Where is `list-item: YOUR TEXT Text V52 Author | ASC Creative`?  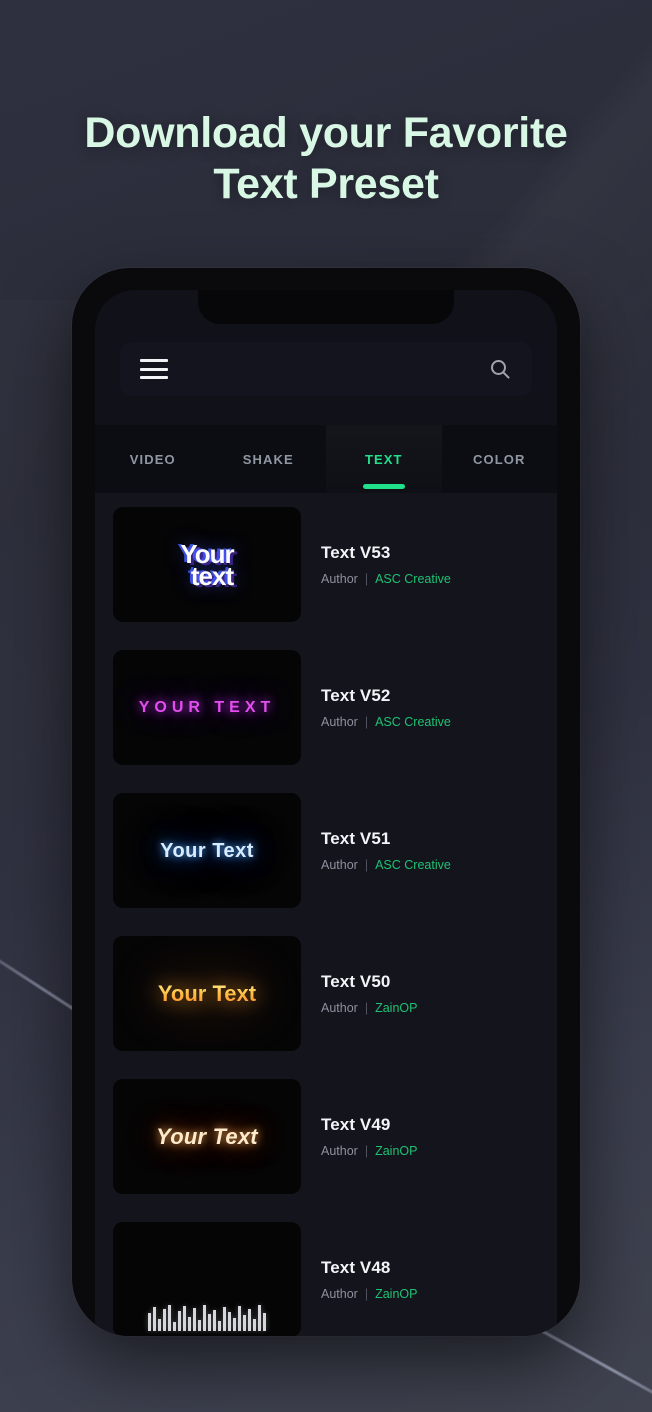
list-item: YOUR TEXT Text V52 Author | ASC Creative is located at coordinates (326, 707).